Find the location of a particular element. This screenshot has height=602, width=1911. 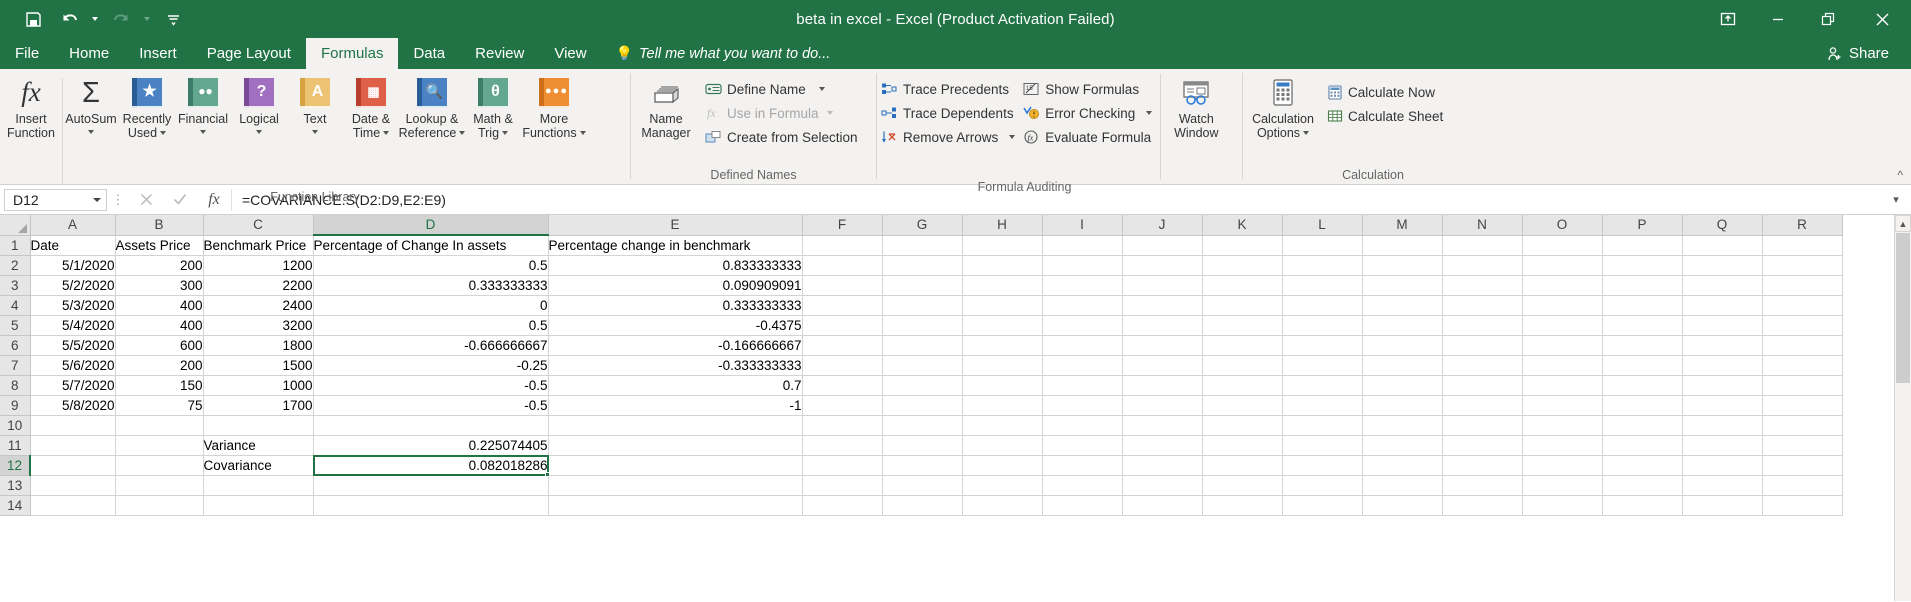

cell-n8 is located at coordinates (1482, 385).